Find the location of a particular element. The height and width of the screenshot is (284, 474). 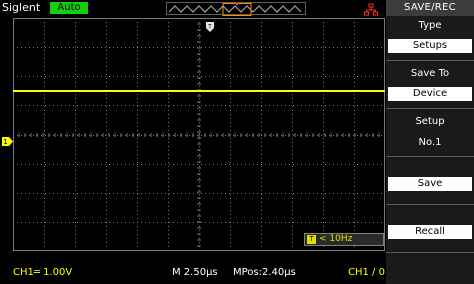

network-icon is located at coordinates (371, 9).